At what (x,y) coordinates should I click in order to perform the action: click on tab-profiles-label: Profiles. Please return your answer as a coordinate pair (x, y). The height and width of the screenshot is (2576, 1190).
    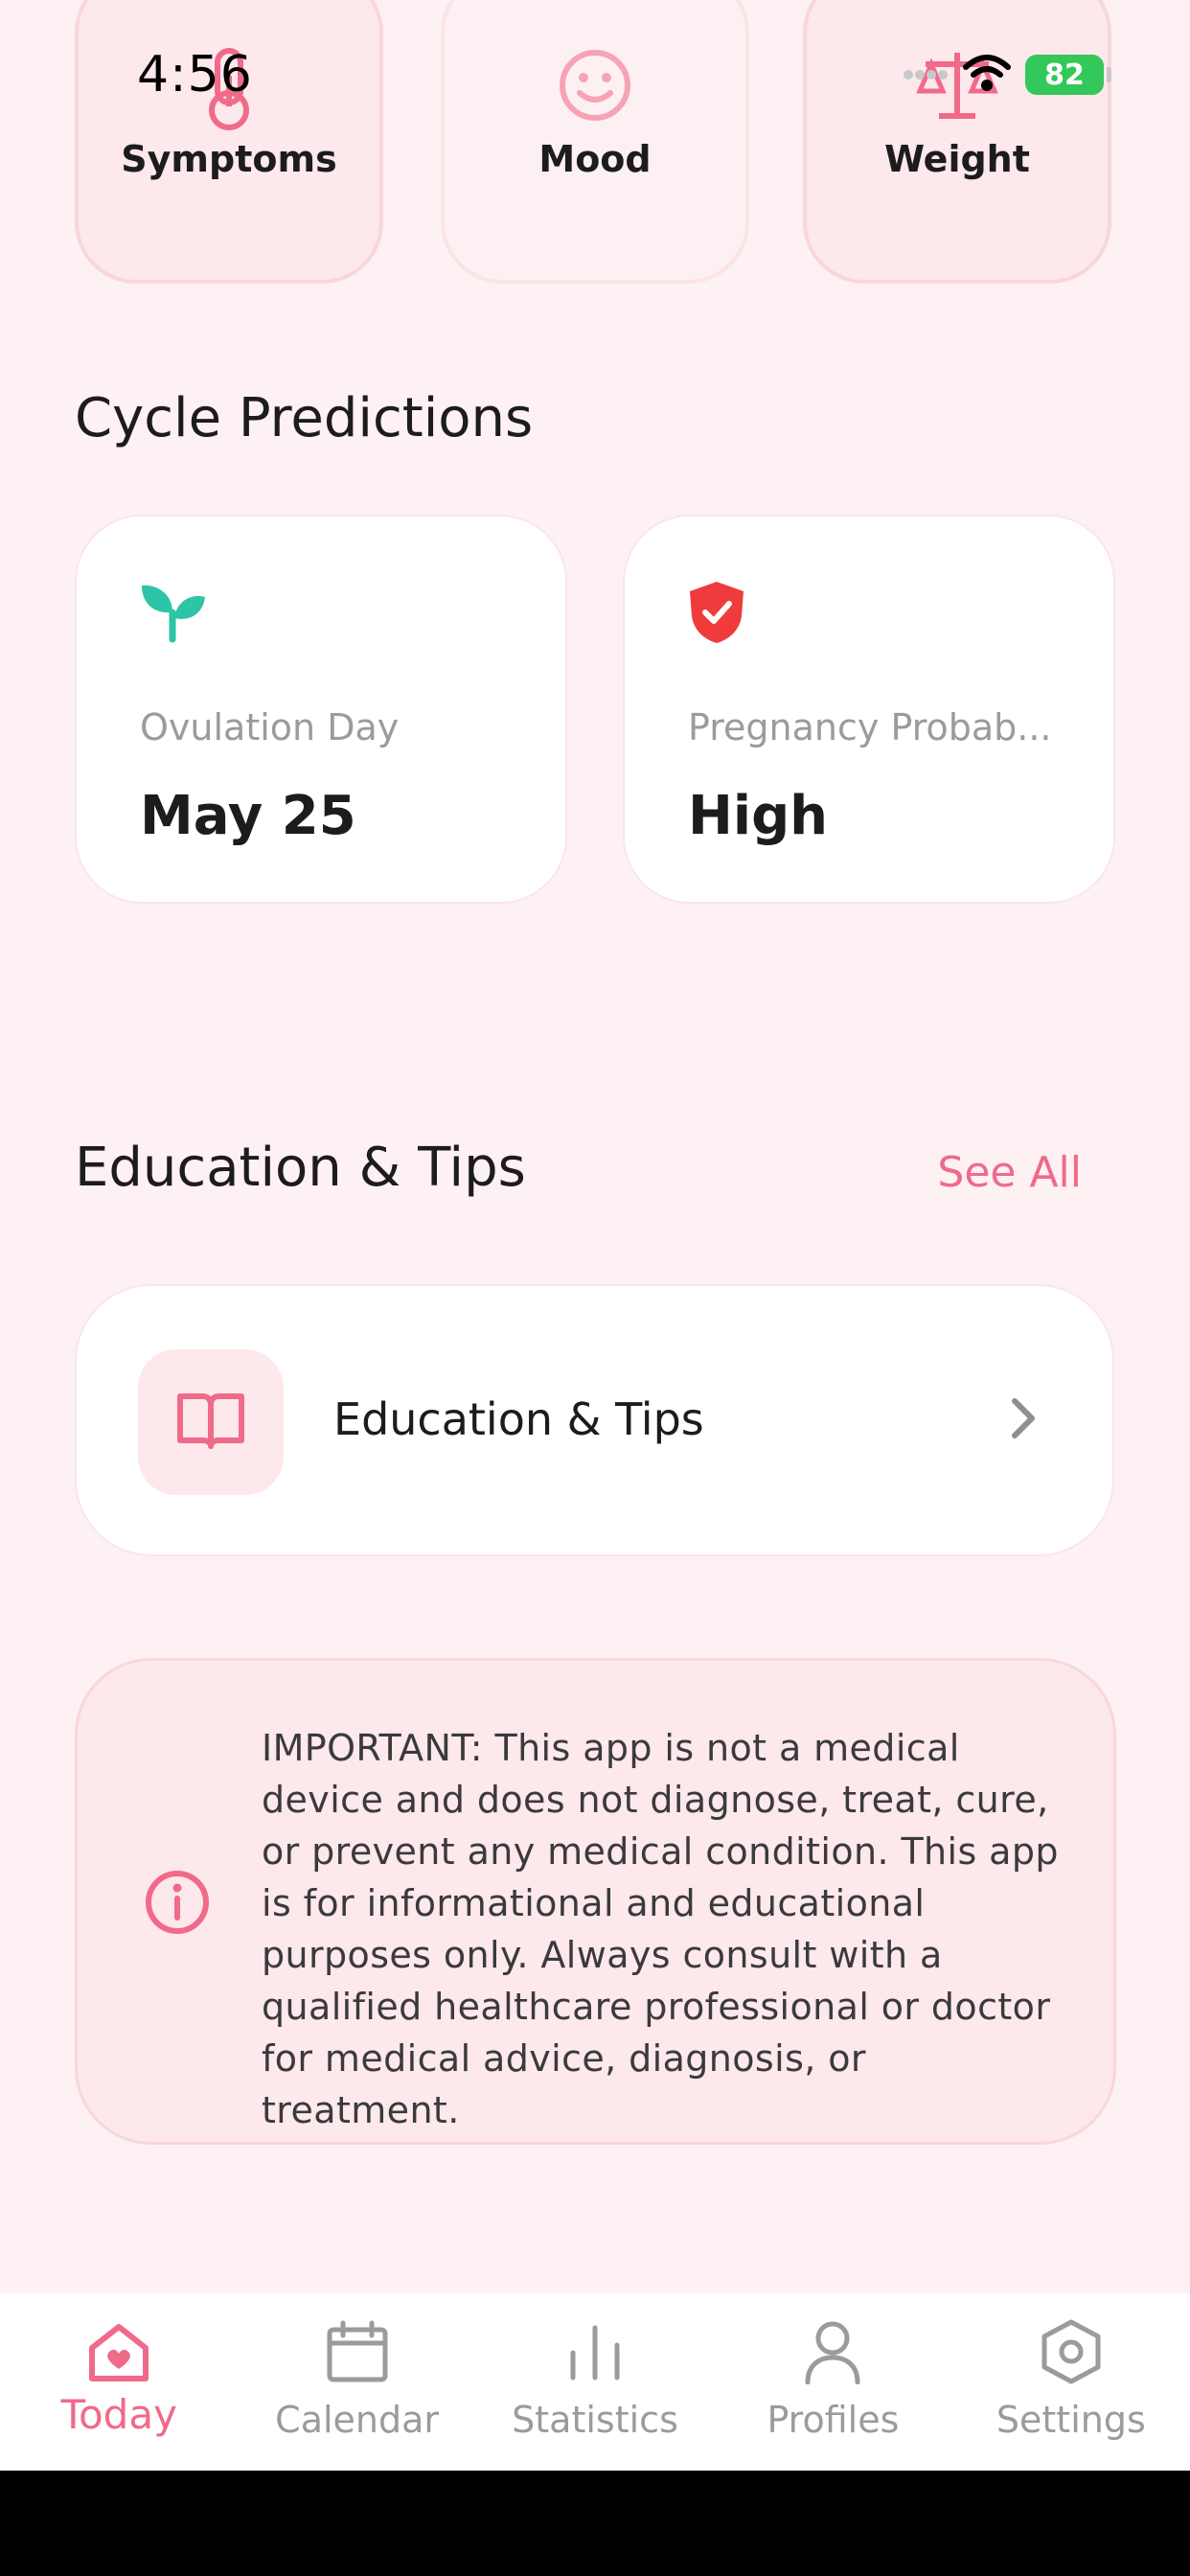
    Looking at the image, I should click on (834, 2420).